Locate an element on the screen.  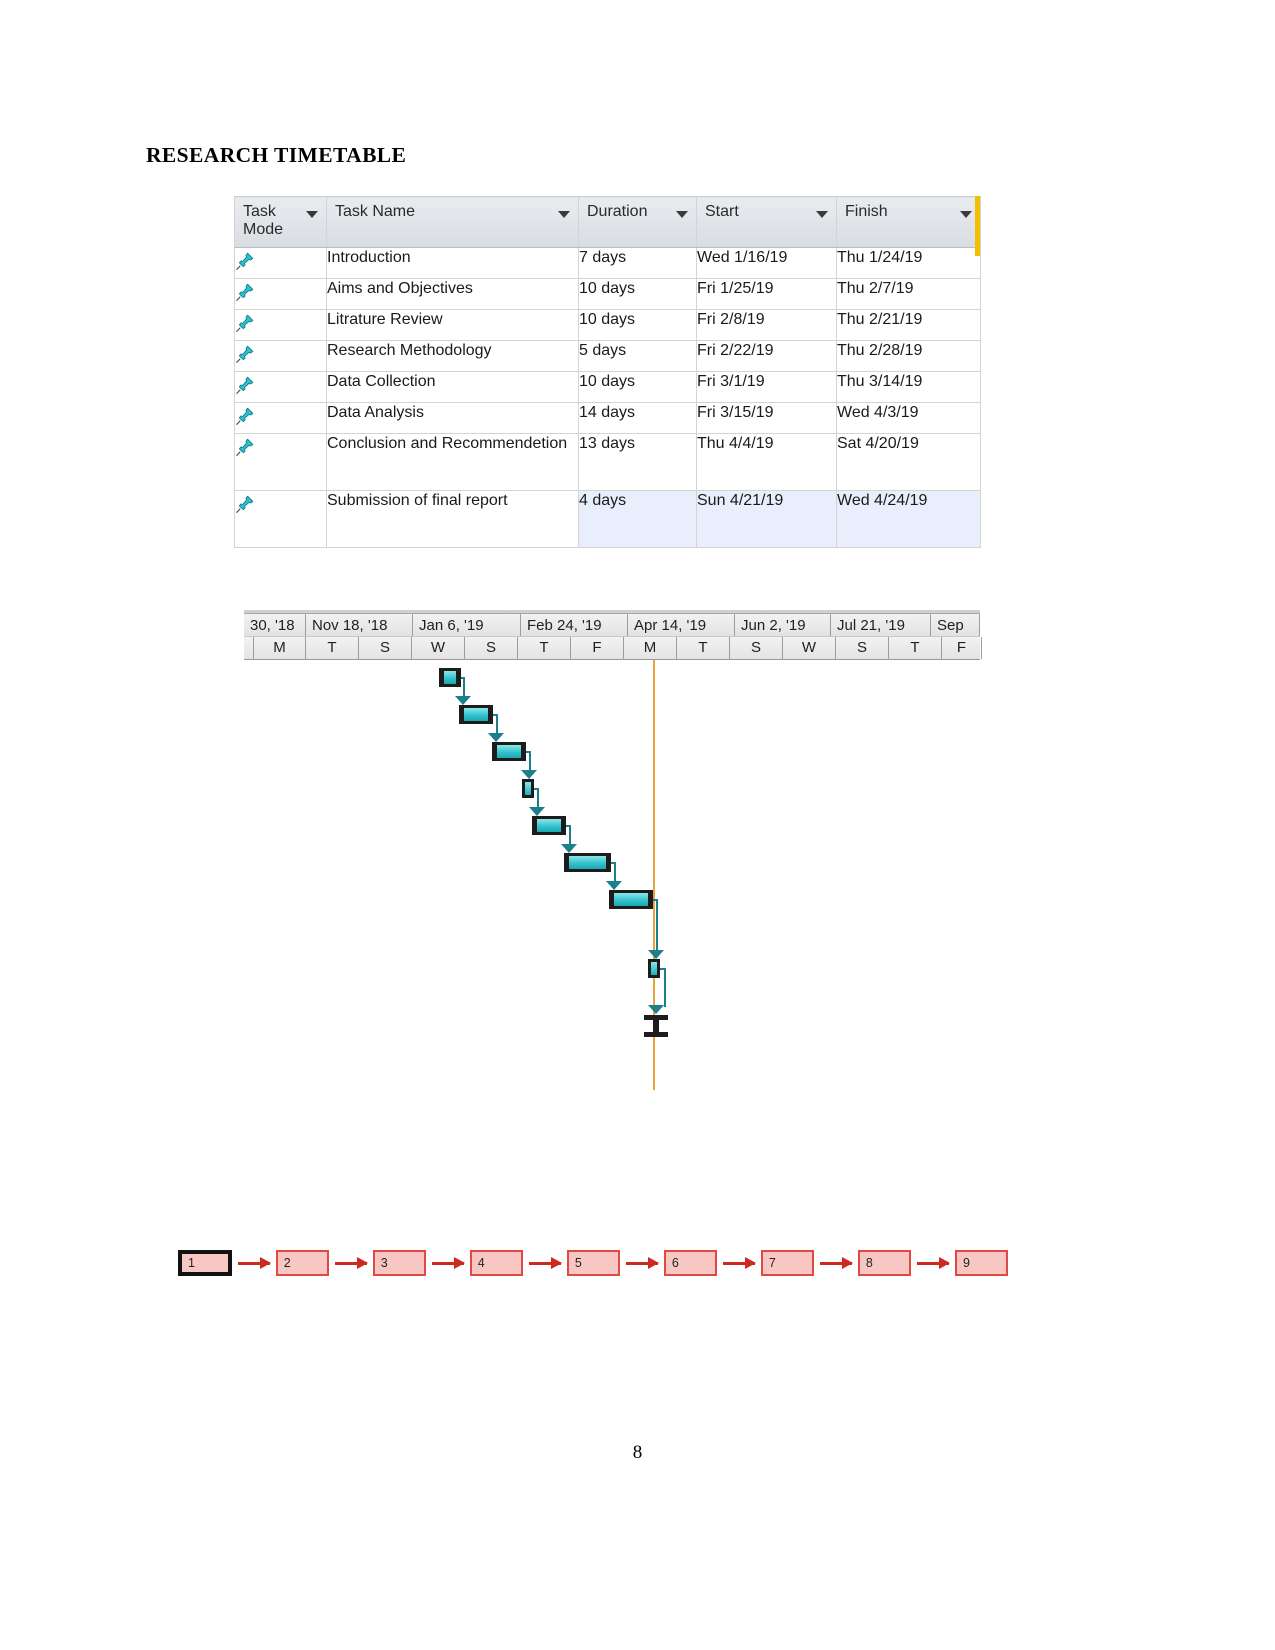
gantt-link-3-4-h is located at coordinates (528, 752).